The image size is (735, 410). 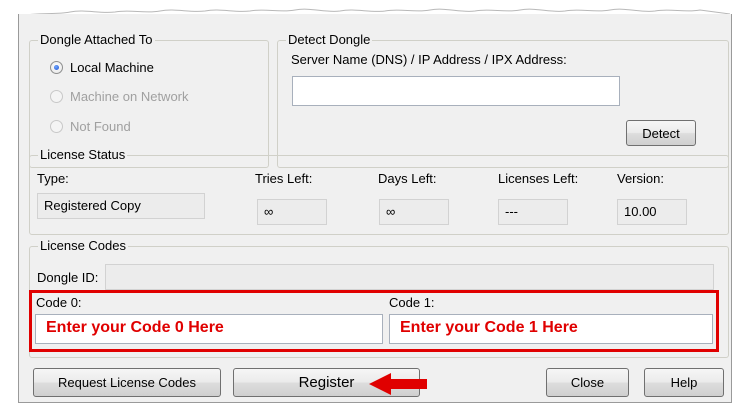 What do you see at coordinates (661, 133) in the screenshot?
I see `detect-button: Detect` at bounding box center [661, 133].